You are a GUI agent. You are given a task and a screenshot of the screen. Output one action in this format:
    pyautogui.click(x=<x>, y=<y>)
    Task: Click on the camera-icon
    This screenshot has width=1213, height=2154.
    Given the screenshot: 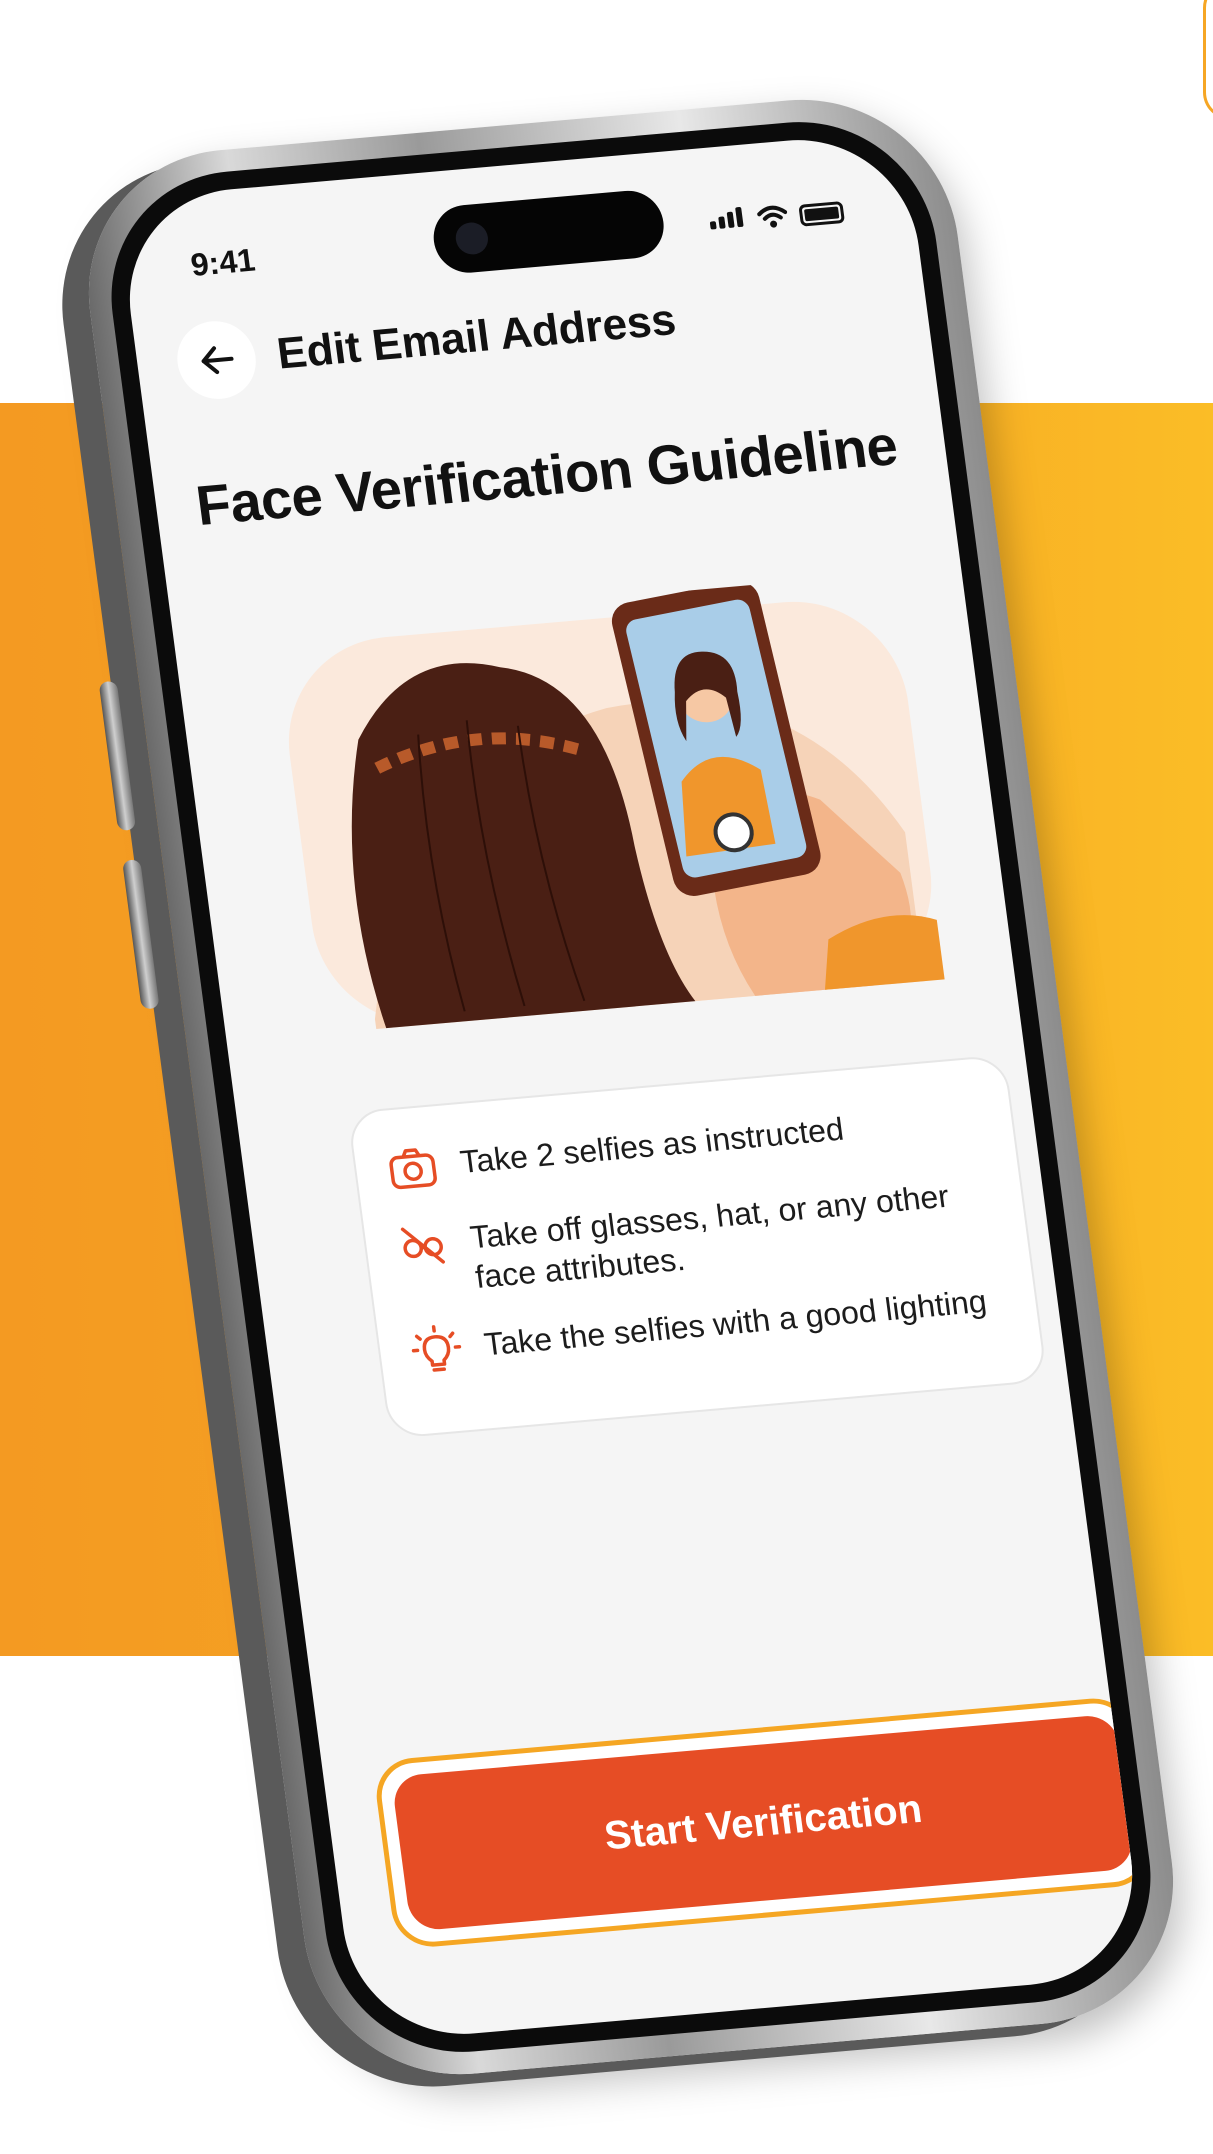 What is the action you would take?
    pyautogui.click(x=413, y=1169)
    